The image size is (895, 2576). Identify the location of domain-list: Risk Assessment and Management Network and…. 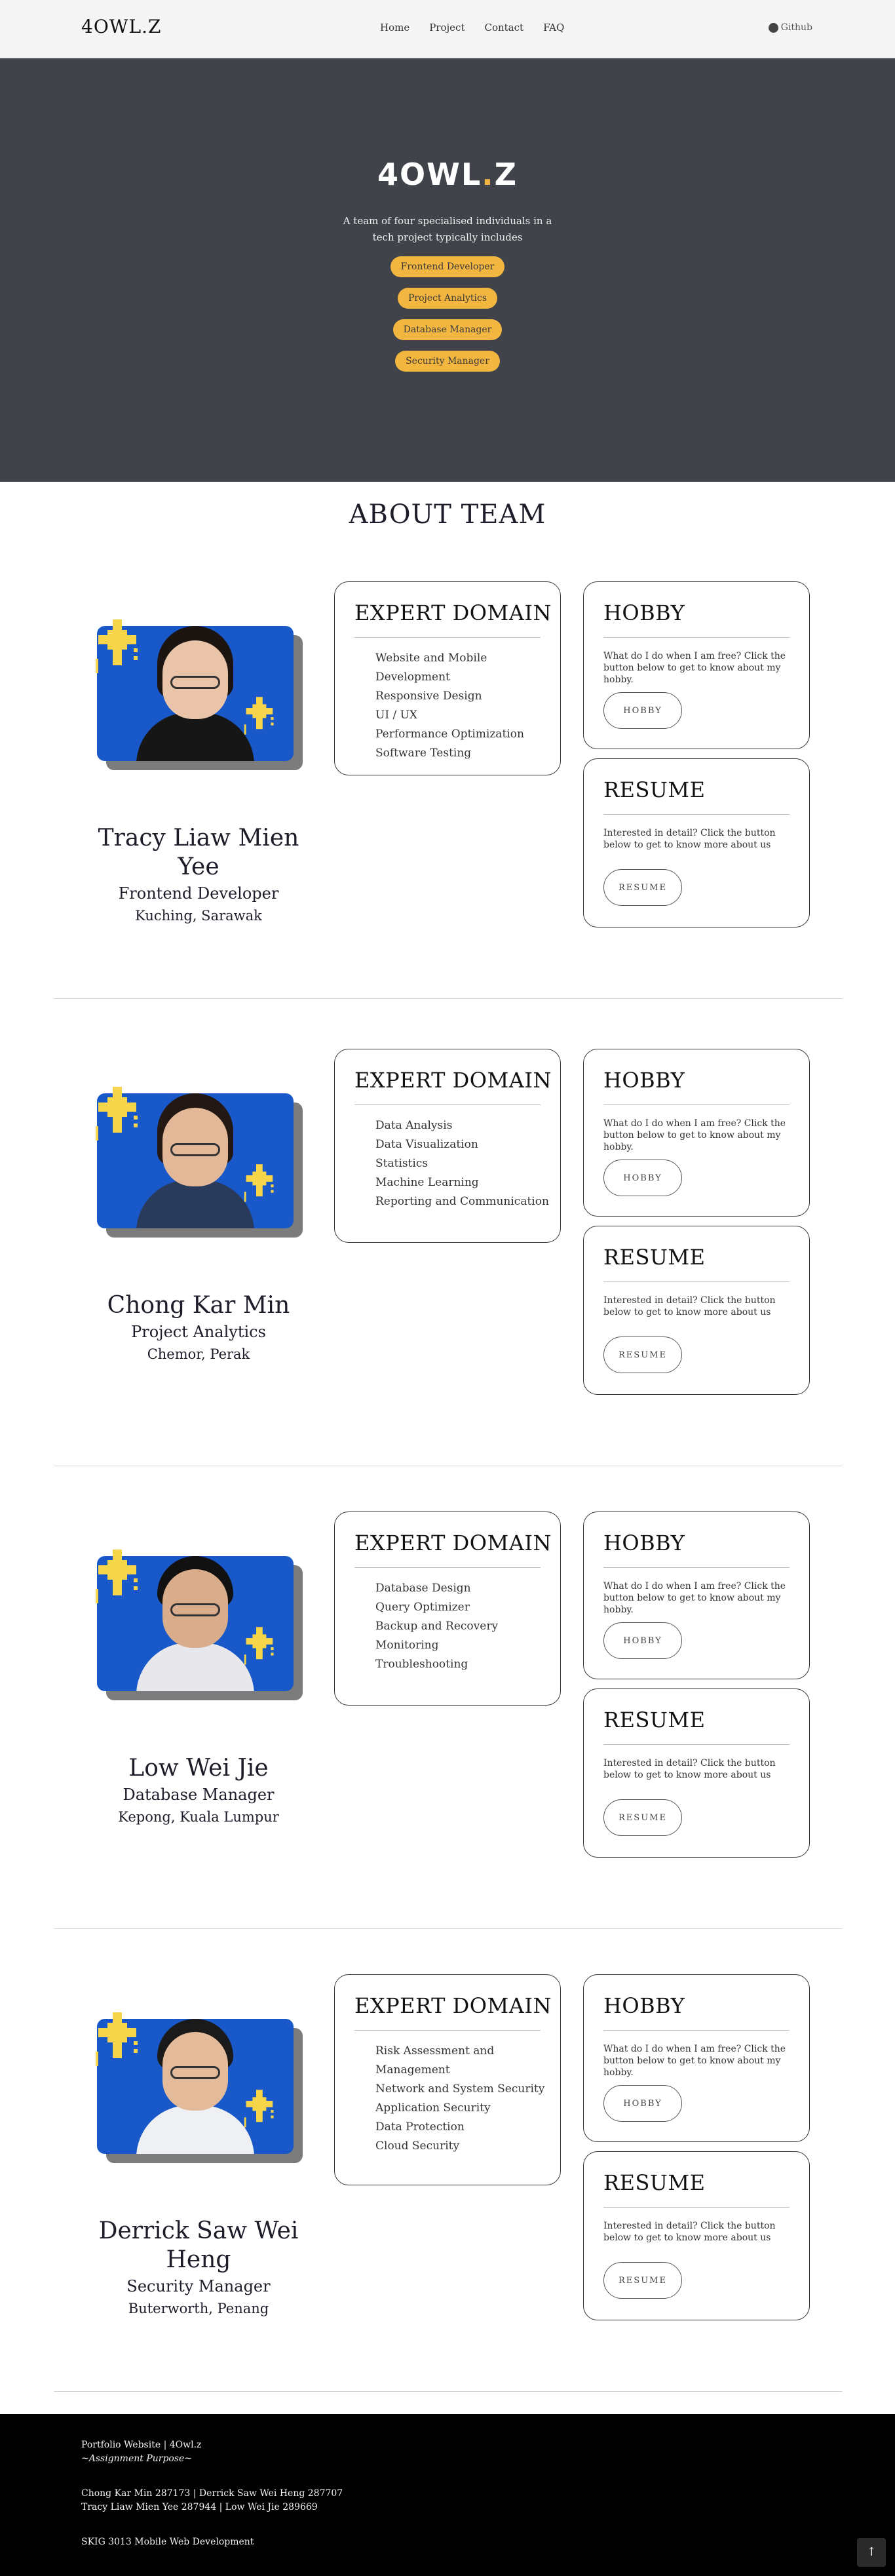
(459, 2099).